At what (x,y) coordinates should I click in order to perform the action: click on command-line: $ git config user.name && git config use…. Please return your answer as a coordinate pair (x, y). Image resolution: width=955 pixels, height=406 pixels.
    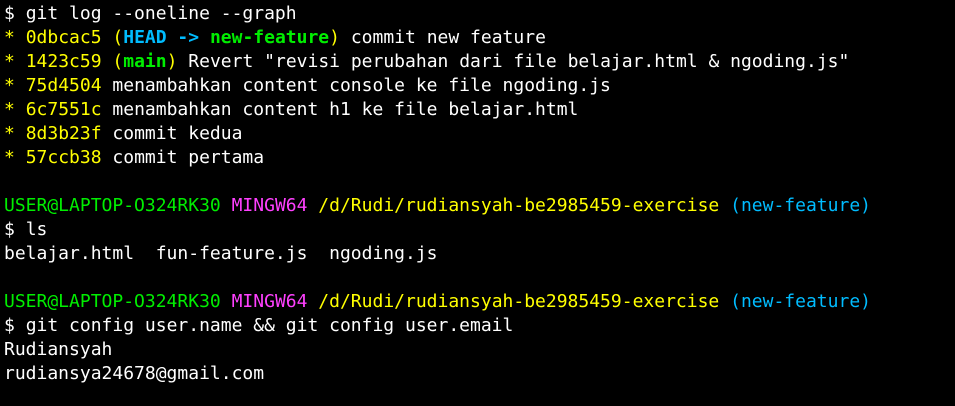
    Looking at the image, I should click on (479, 326).